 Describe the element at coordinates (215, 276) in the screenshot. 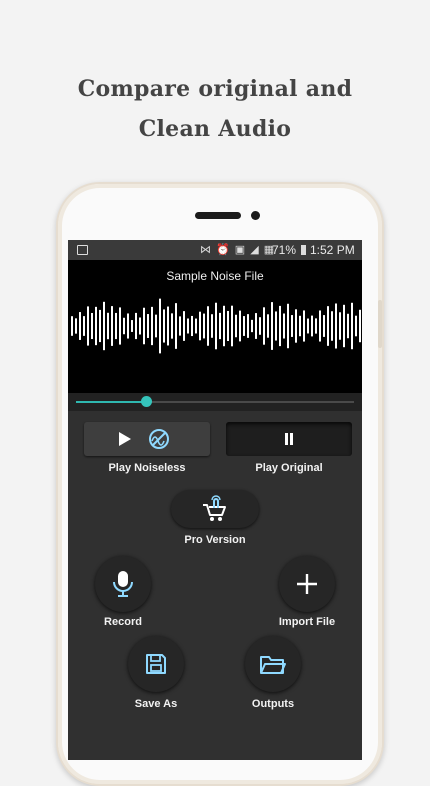

I see `sample-file-title: Sample Noise File` at that location.